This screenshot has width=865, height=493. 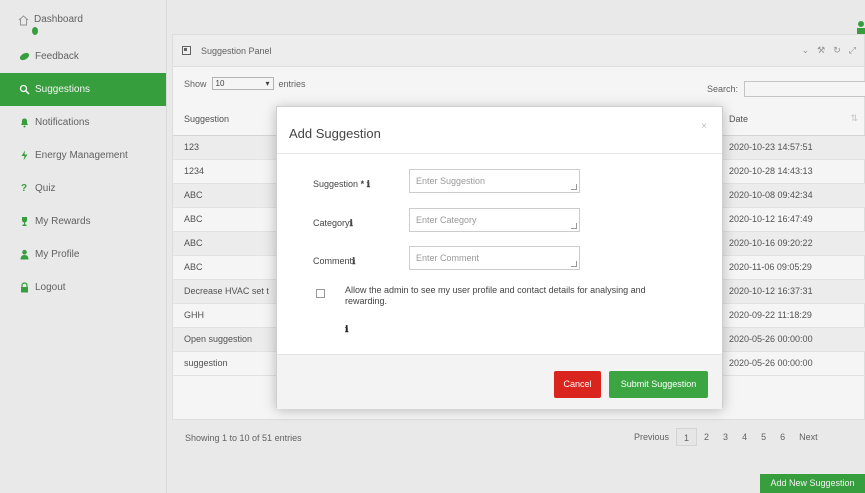 I want to click on info-icon: * ℹ, so click(x=365, y=184).